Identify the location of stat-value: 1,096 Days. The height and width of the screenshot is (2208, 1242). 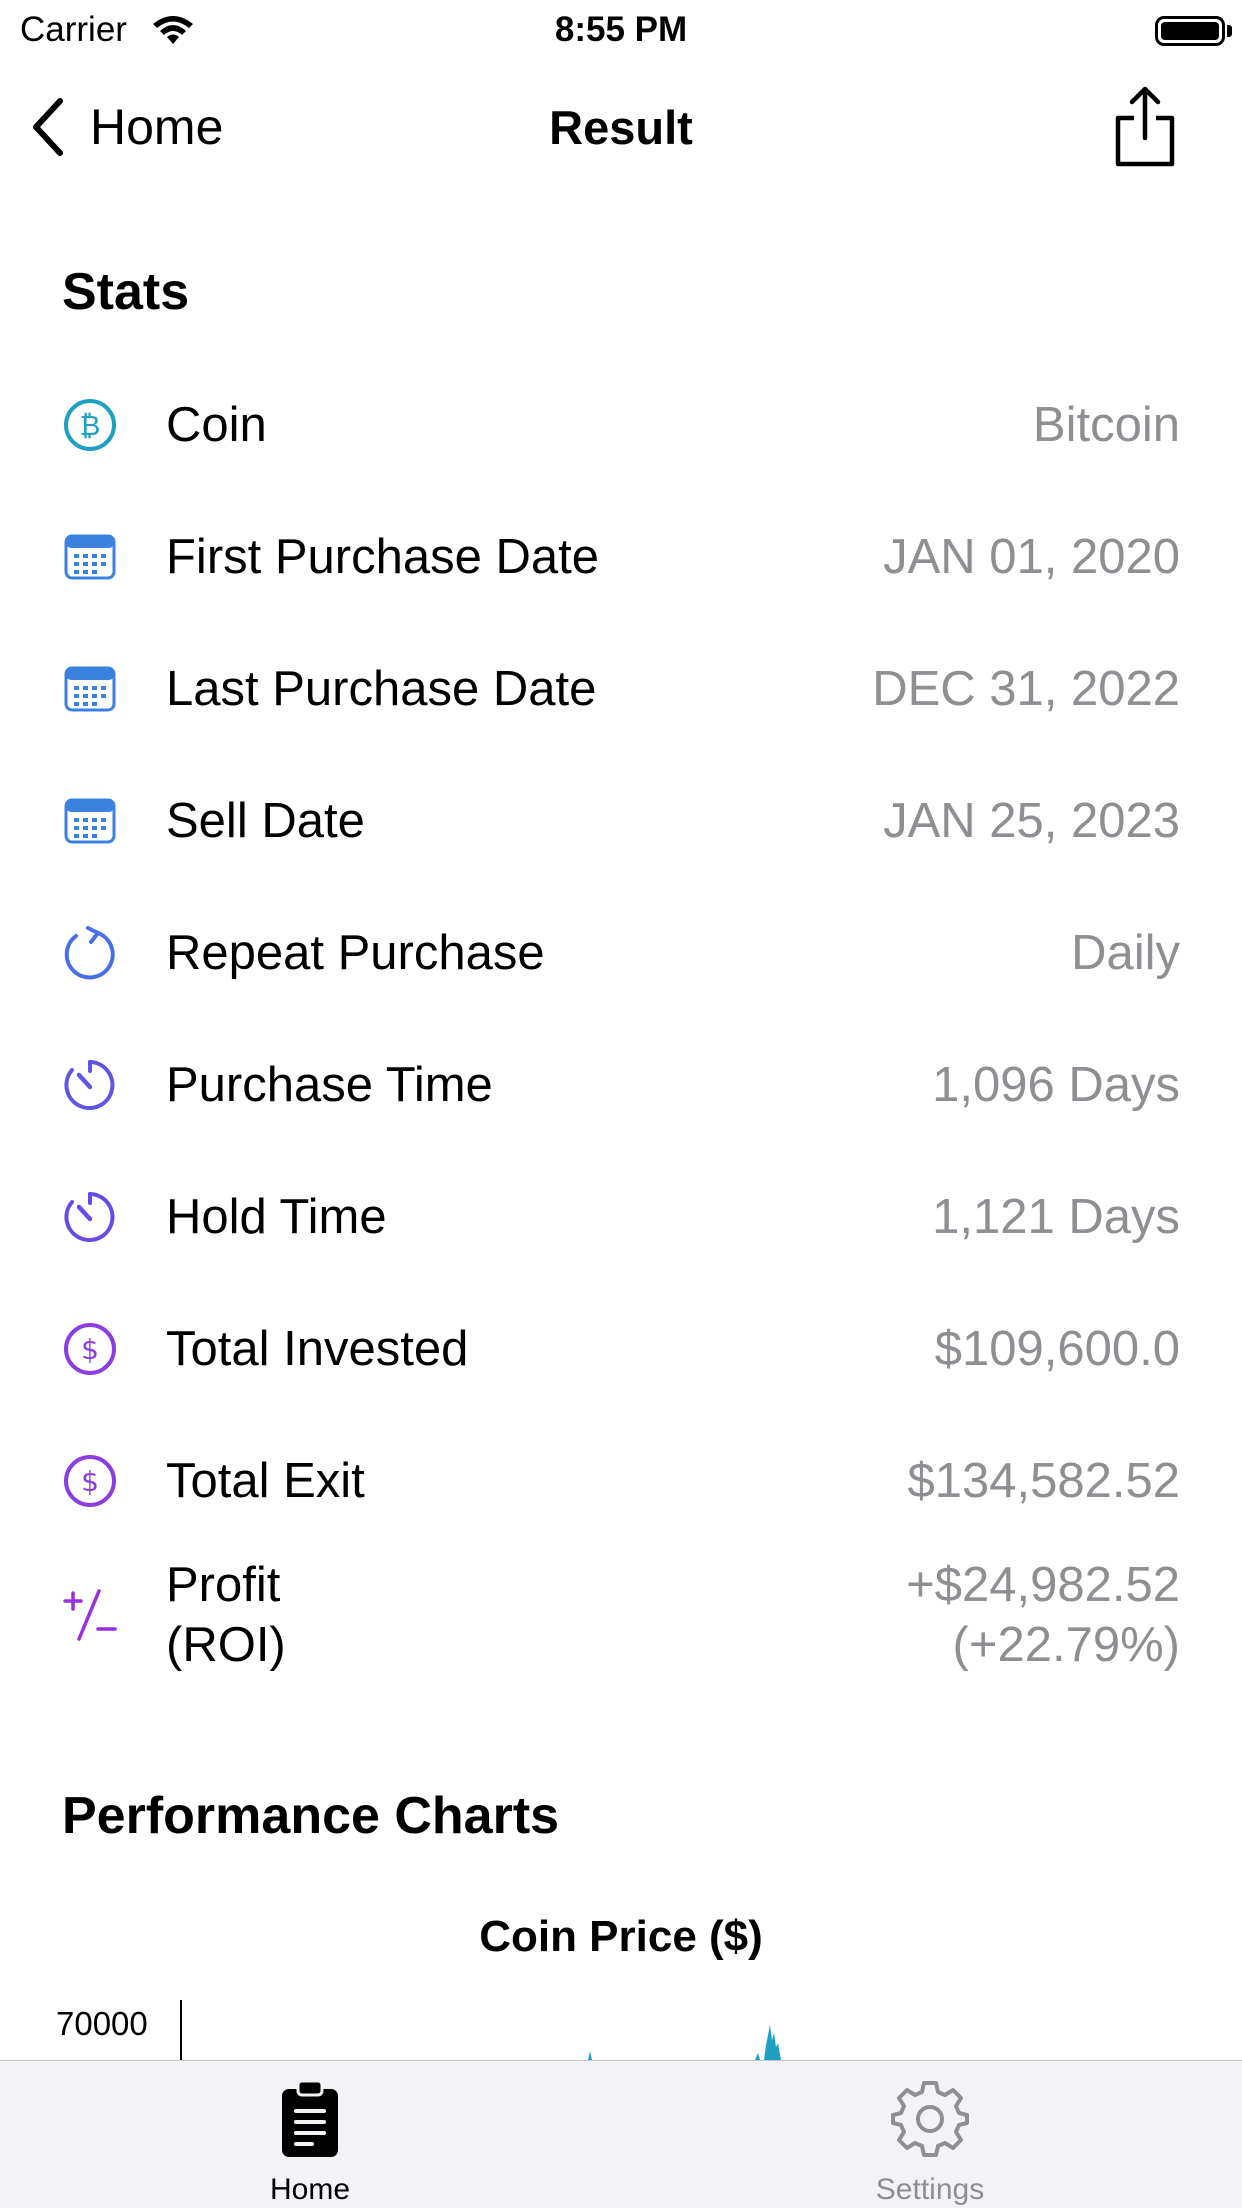
(1056, 1085).